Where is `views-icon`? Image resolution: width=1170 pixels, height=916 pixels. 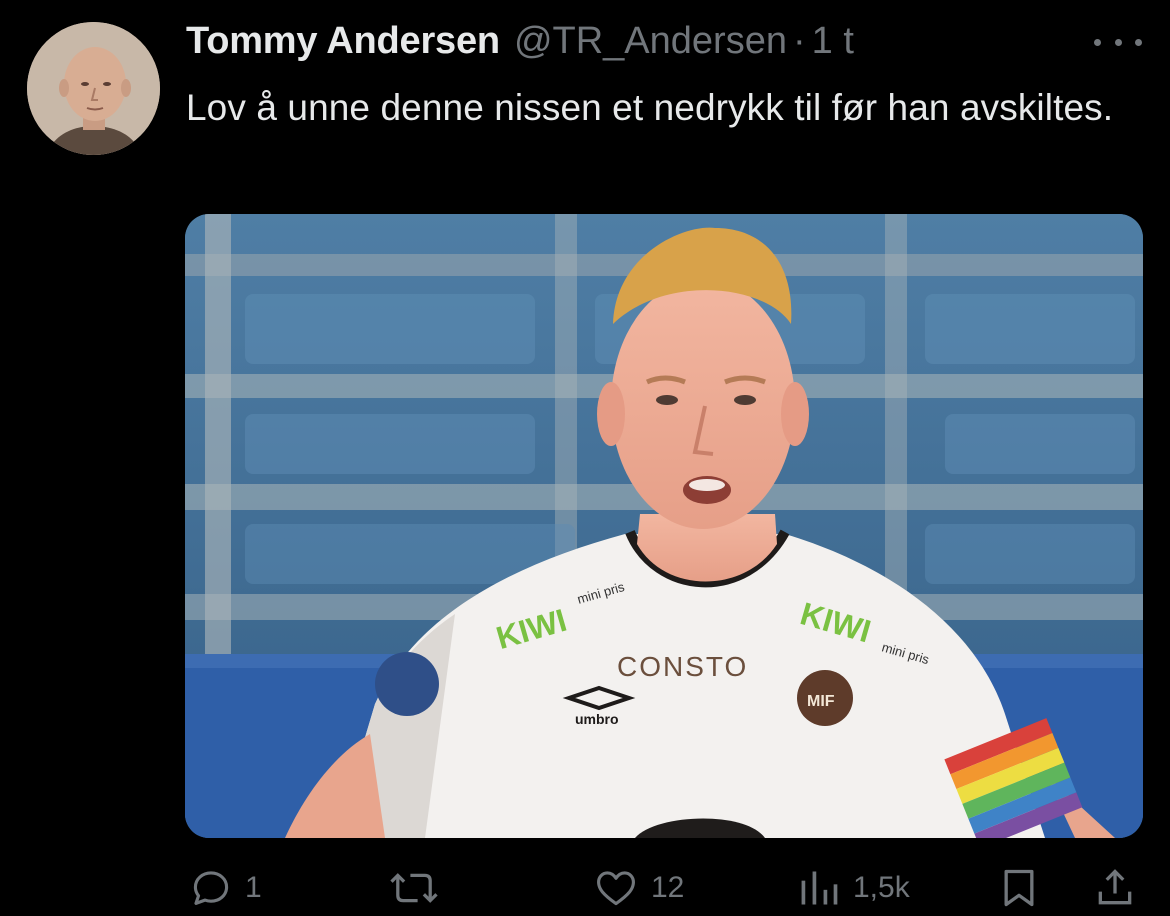 views-icon is located at coordinates (819, 888).